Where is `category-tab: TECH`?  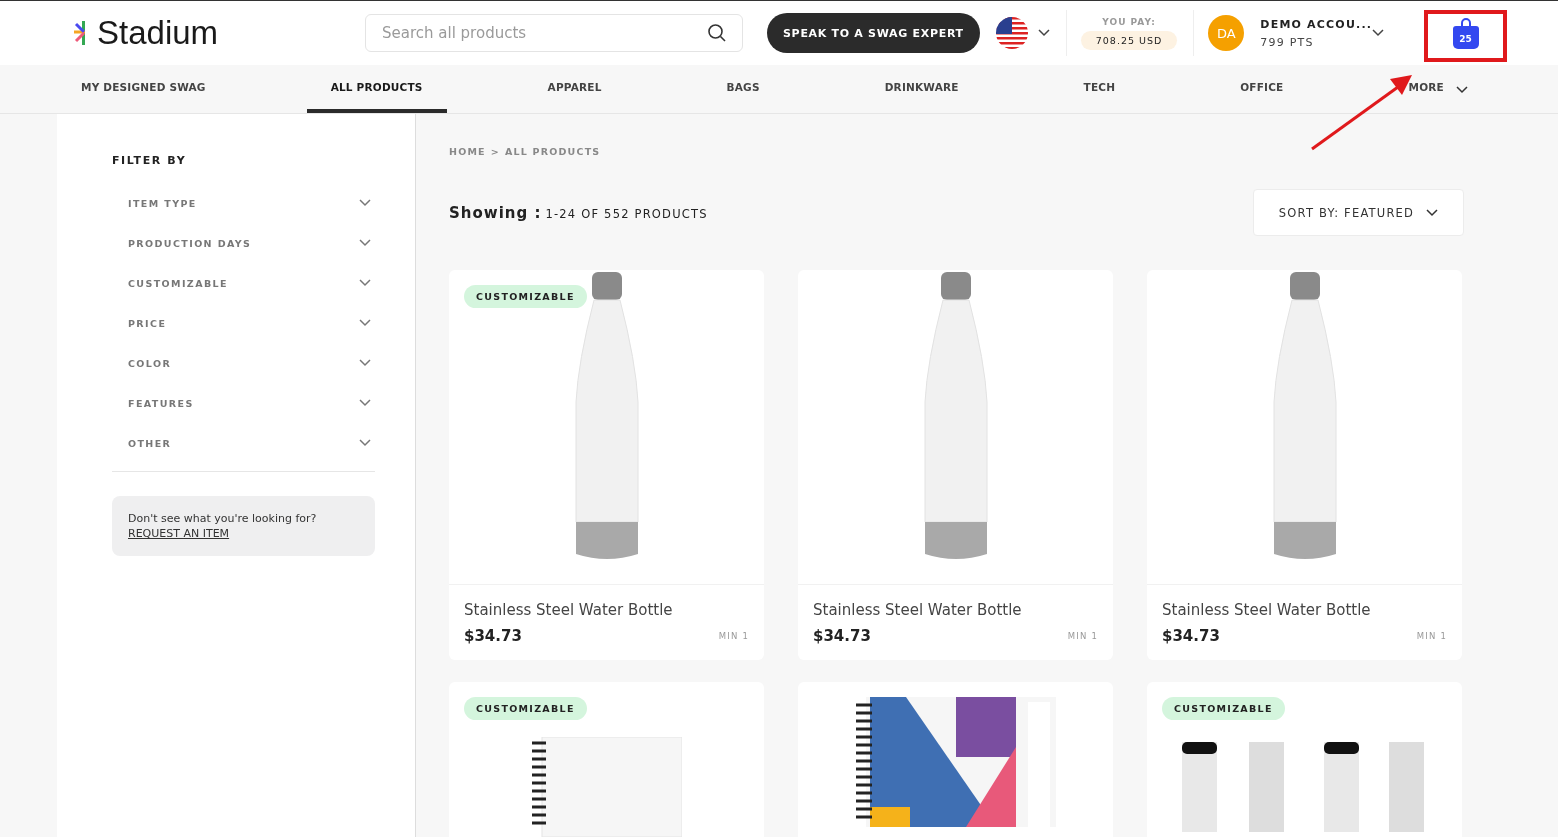
category-tab: TECH is located at coordinates (1099, 89).